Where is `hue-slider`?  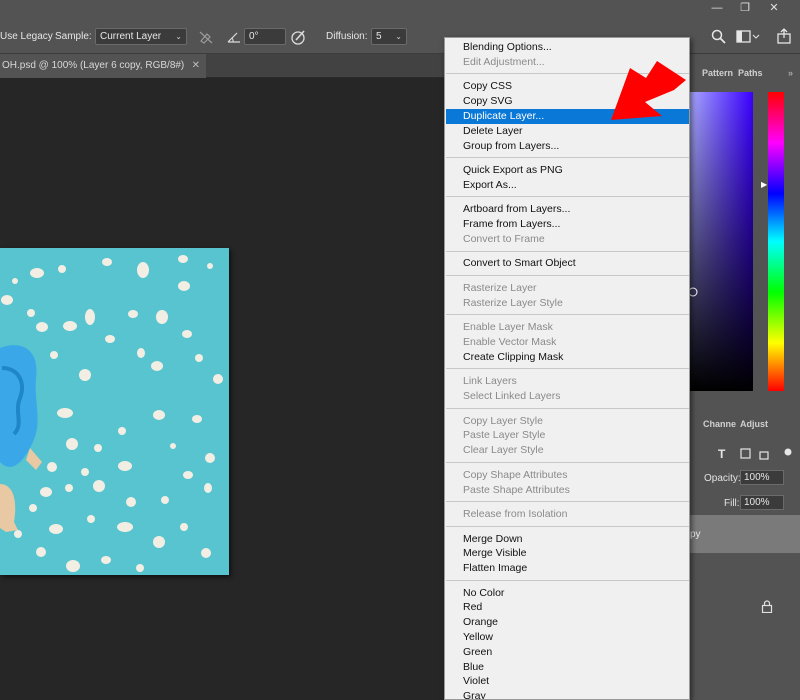
hue-slider is located at coordinates (776, 241).